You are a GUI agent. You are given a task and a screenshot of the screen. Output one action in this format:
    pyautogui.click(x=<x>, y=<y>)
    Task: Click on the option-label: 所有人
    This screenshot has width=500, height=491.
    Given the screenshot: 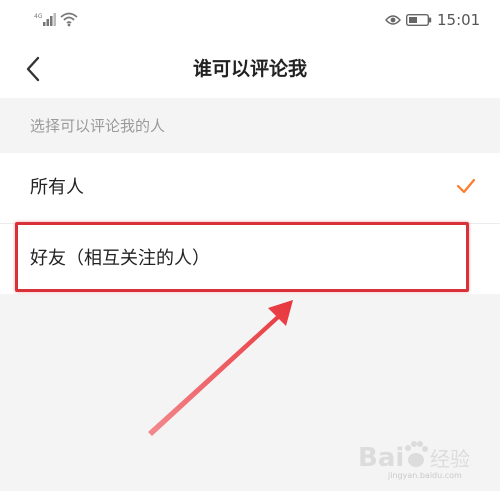 What is the action you would take?
    pyautogui.click(x=57, y=187)
    